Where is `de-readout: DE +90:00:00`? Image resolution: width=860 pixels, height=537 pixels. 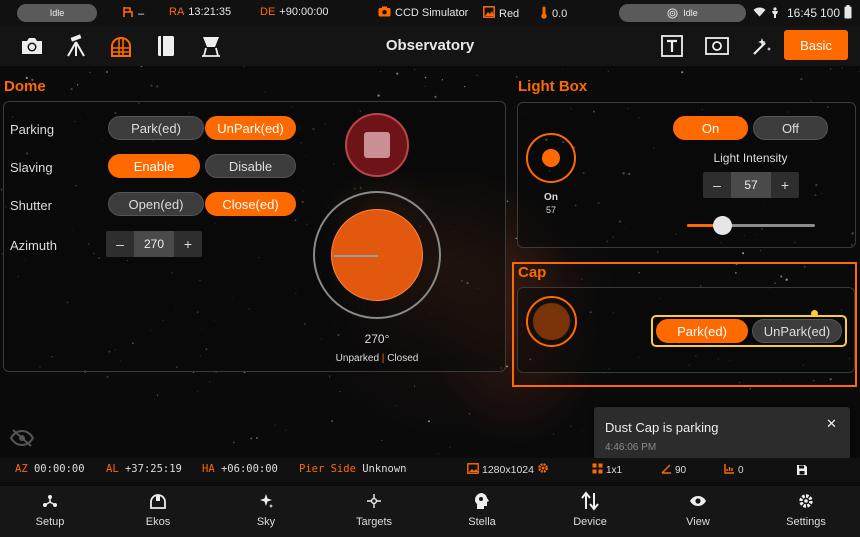
de-readout: DE +90:00:00 is located at coordinates (294, 12).